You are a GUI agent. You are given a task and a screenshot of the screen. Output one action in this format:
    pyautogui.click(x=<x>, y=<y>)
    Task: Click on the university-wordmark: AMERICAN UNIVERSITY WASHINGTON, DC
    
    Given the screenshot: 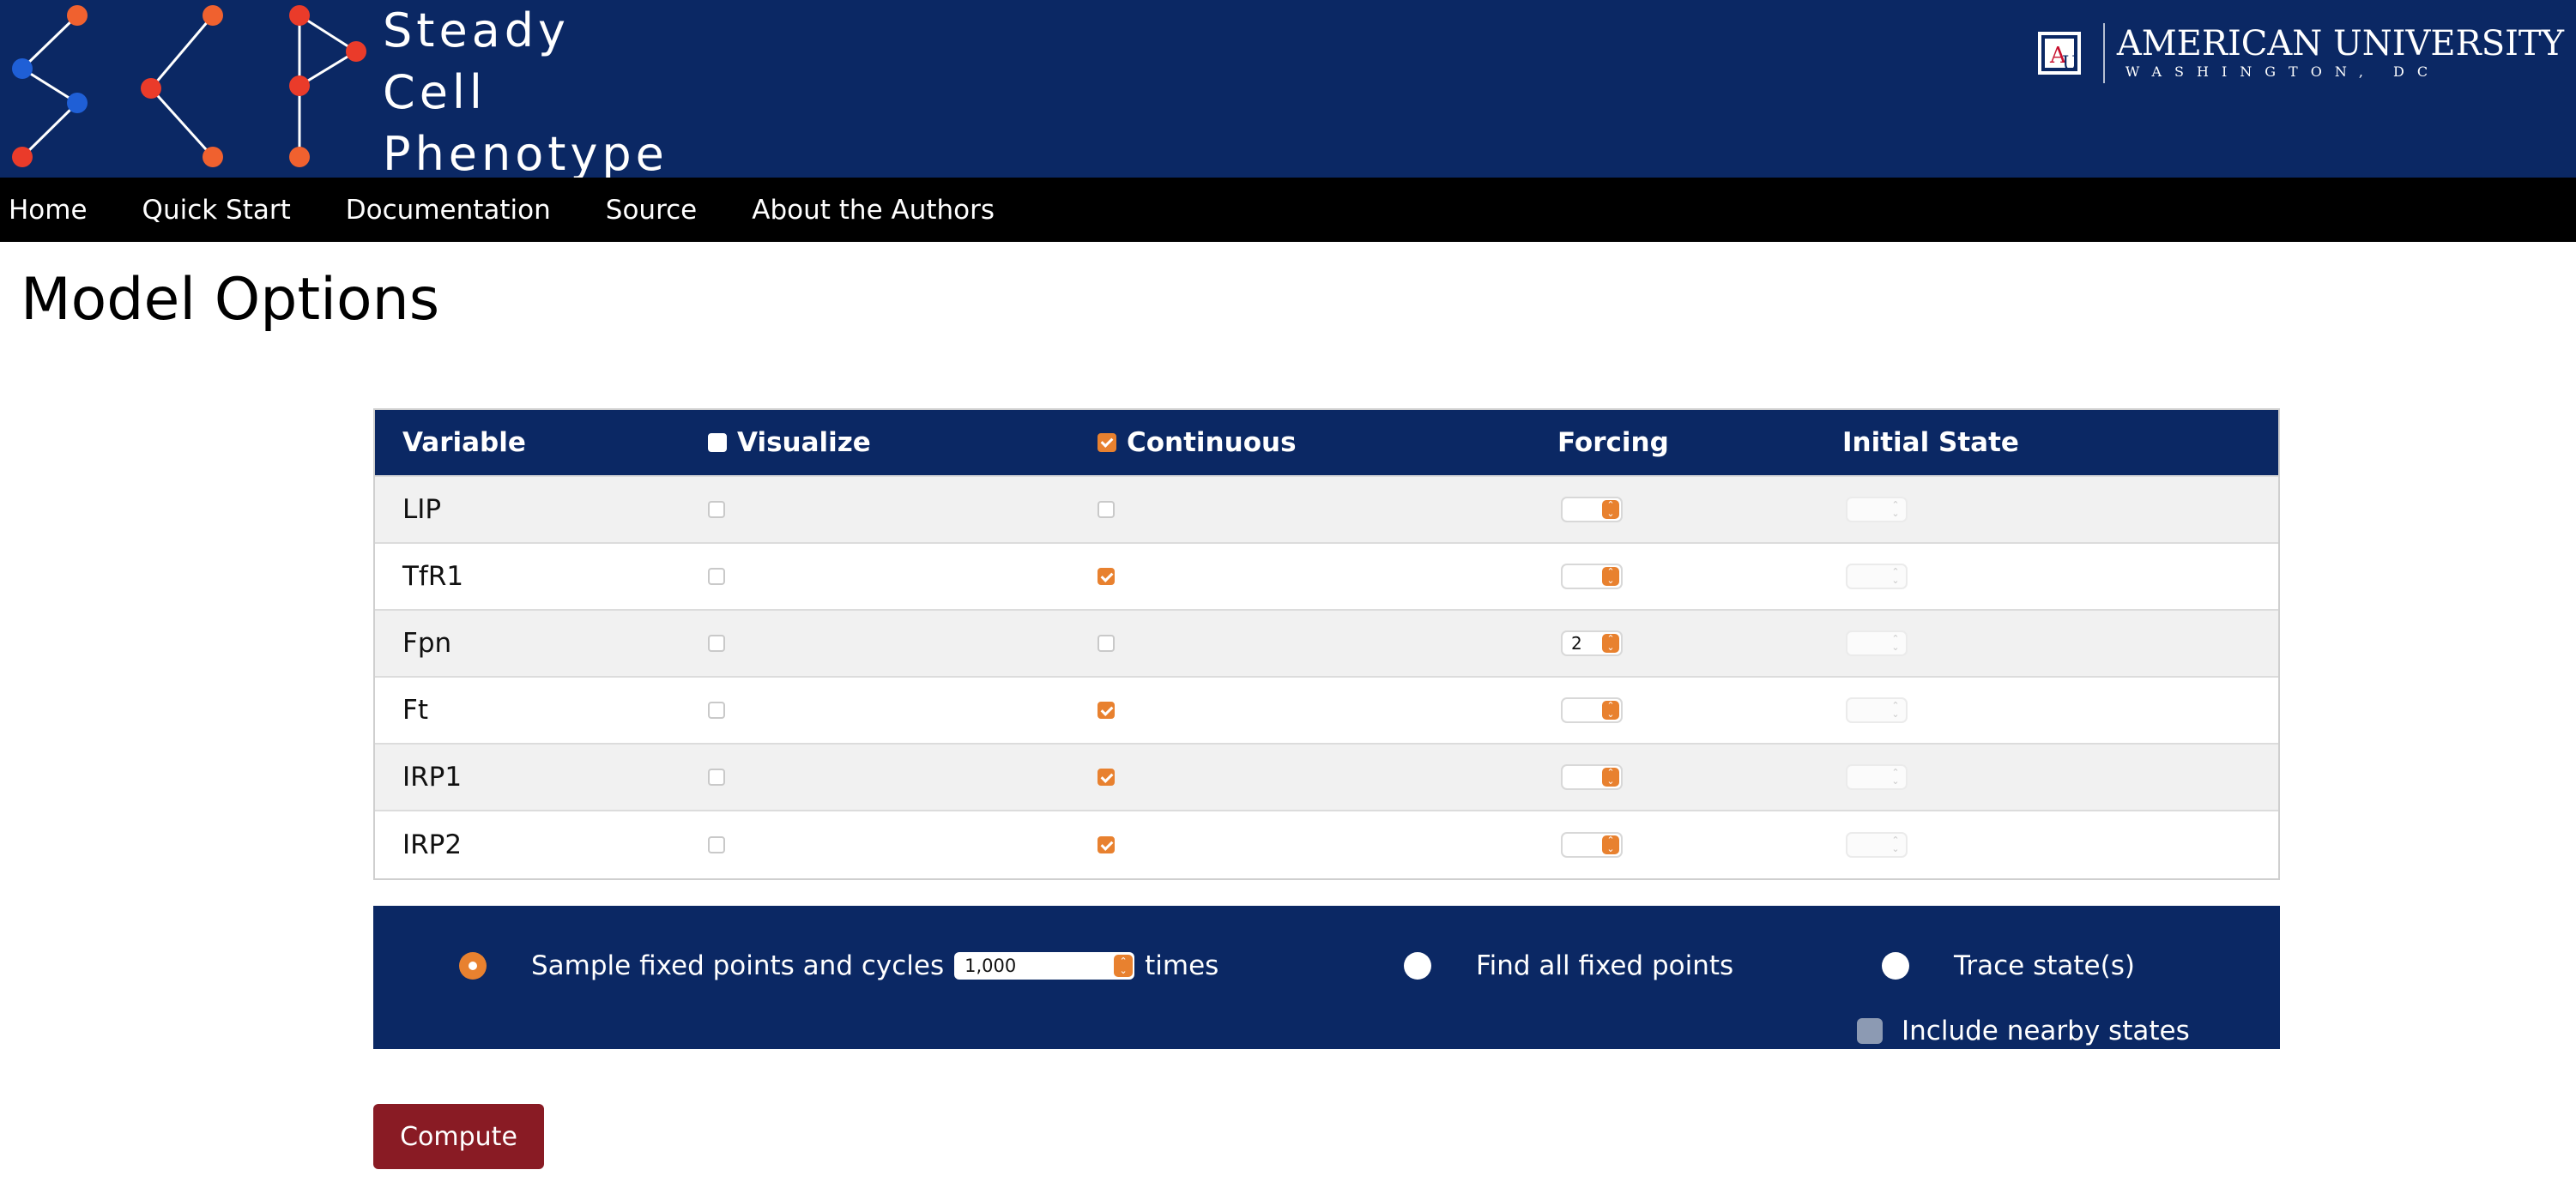 What is the action you would take?
    pyautogui.click(x=2340, y=53)
    